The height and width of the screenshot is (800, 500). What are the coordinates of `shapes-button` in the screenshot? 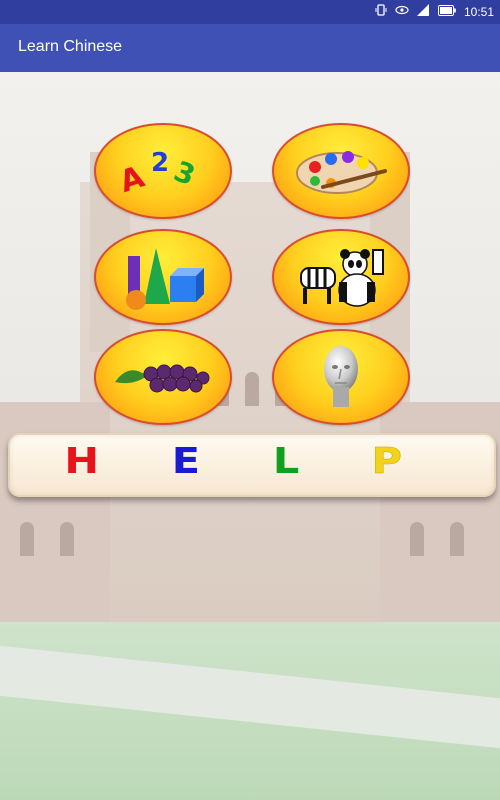 It's located at (163, 277).